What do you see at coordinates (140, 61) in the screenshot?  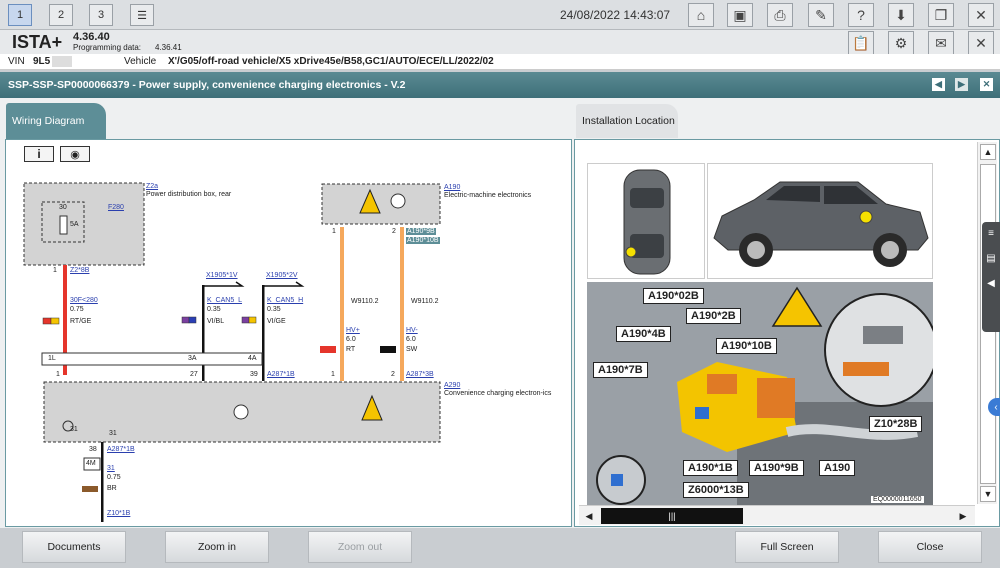 I see `vehicle-label: Vehicle` at bounding box center [140, 61].